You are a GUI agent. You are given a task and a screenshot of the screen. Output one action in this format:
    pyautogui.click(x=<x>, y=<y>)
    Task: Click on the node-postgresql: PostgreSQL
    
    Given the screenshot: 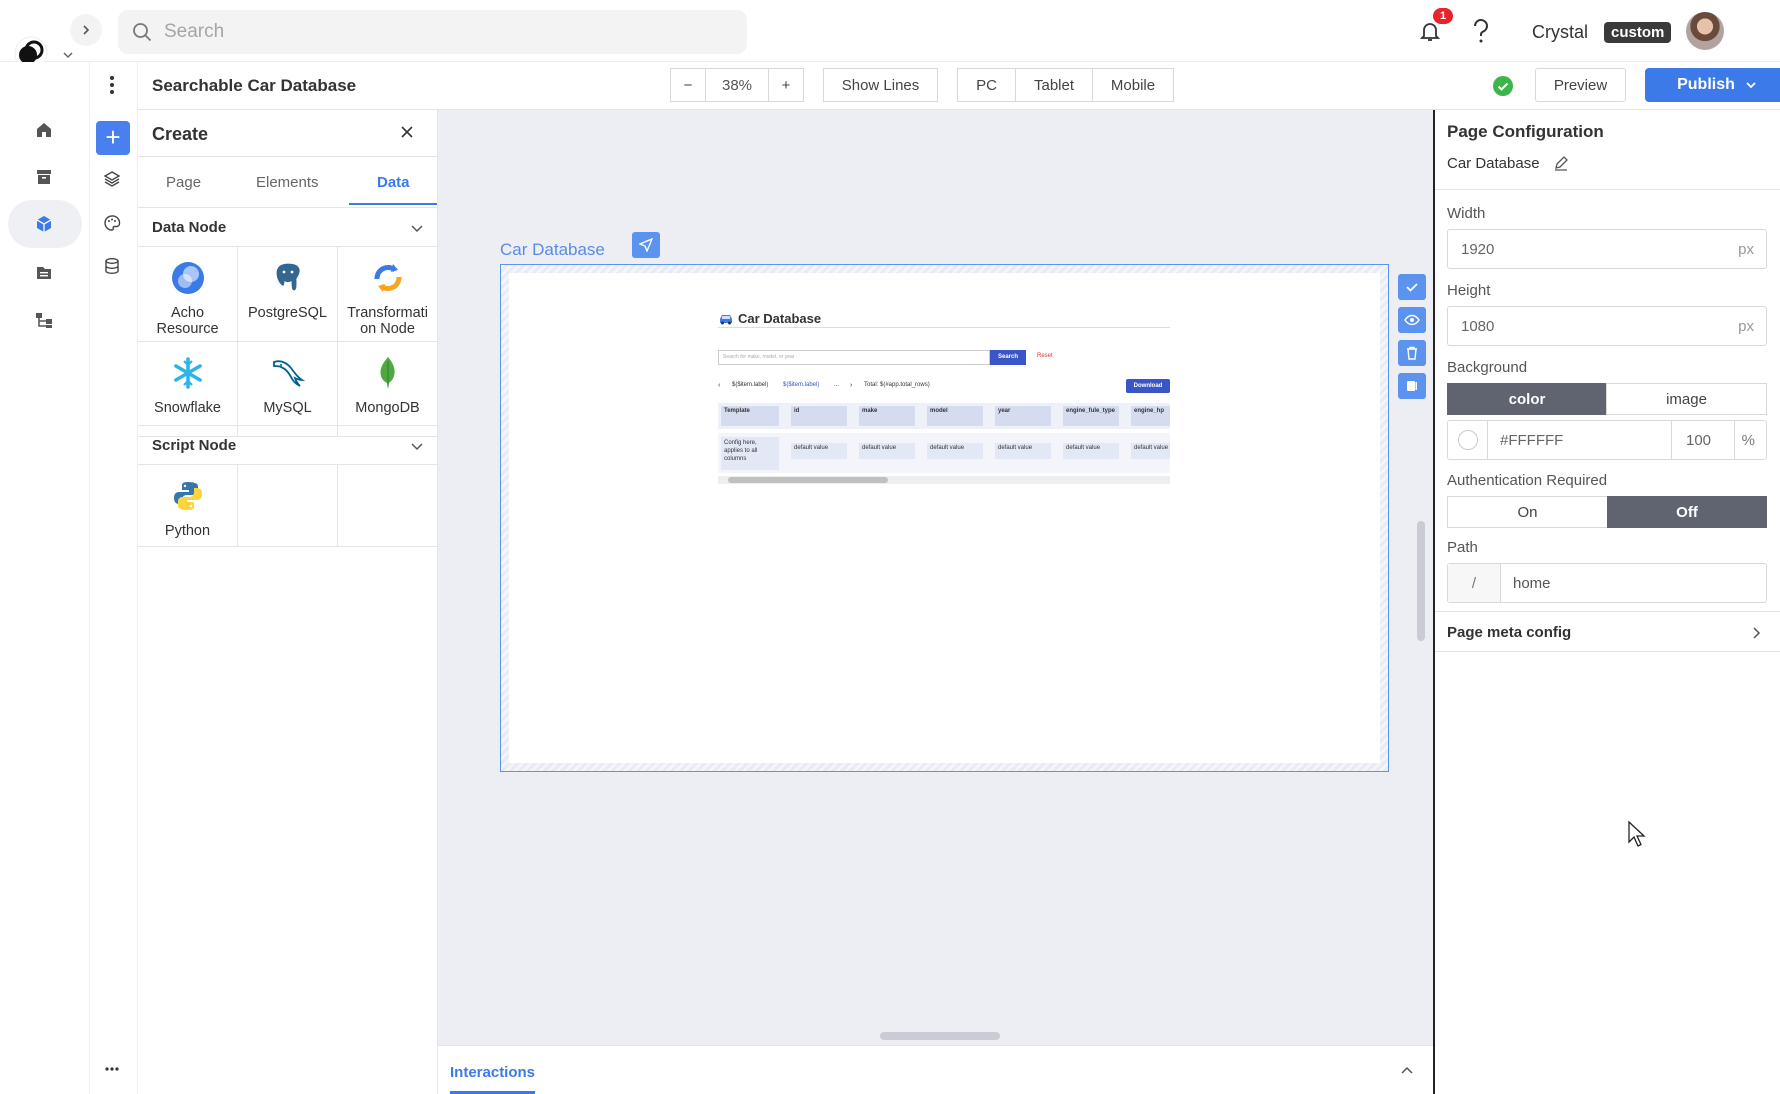 What is the action you would take?
    pyautogui.click(x=288, y=294)
    